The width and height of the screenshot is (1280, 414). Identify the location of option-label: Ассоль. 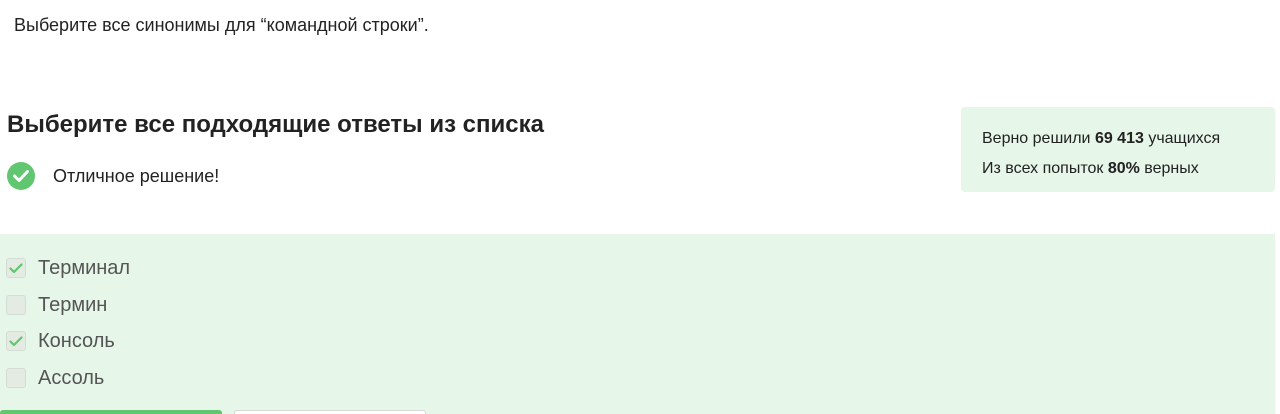
(71, 377).